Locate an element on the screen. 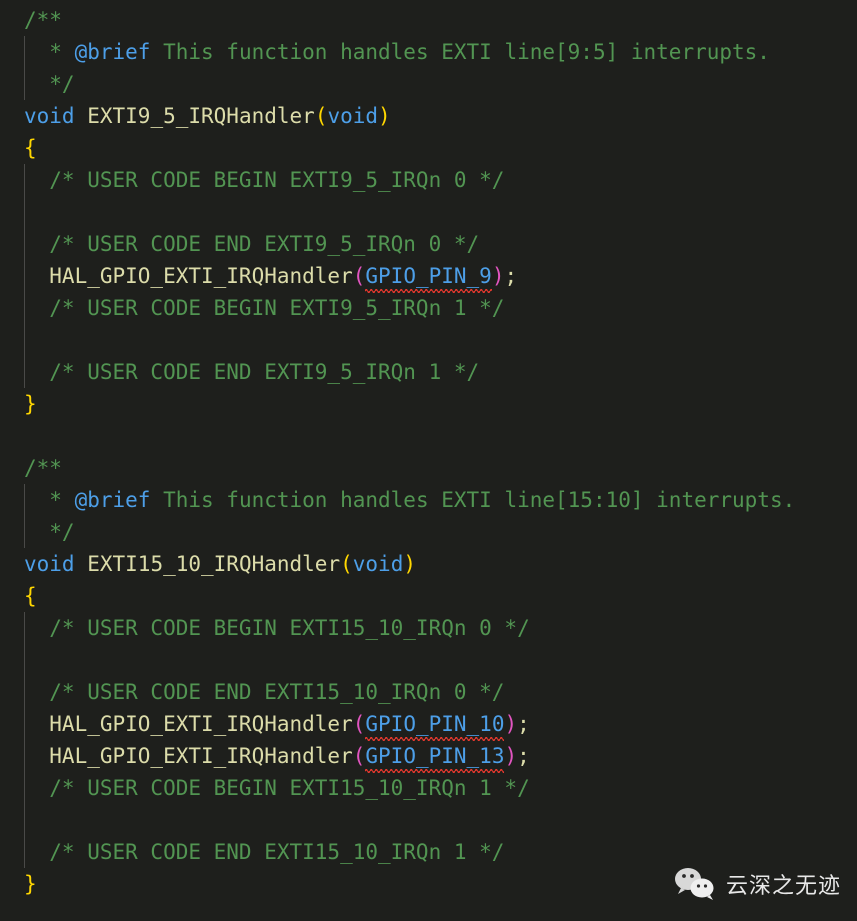 The height and width of the screenshot is (921, 857). code-line: /* USER CODE BEGIN EXTI9_5_IRQn 0 */ is located at coordinates (428, 180).